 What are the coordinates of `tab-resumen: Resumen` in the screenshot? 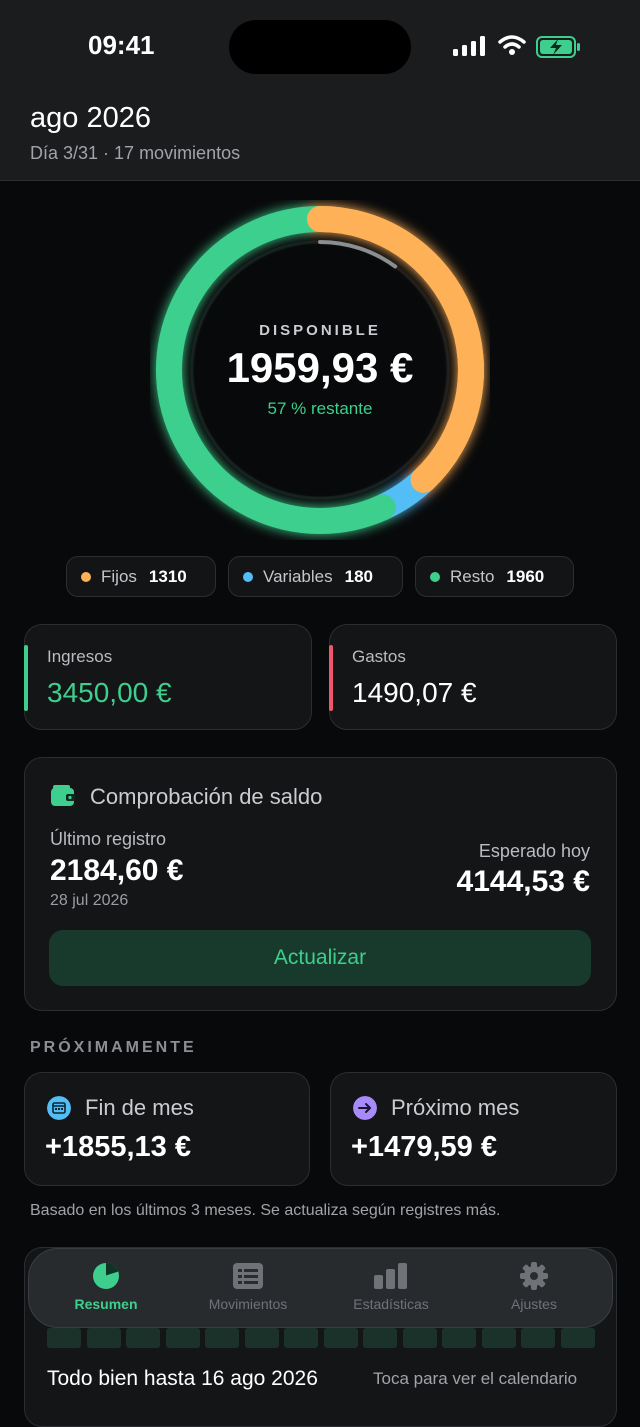 It's located at (106, 1287).